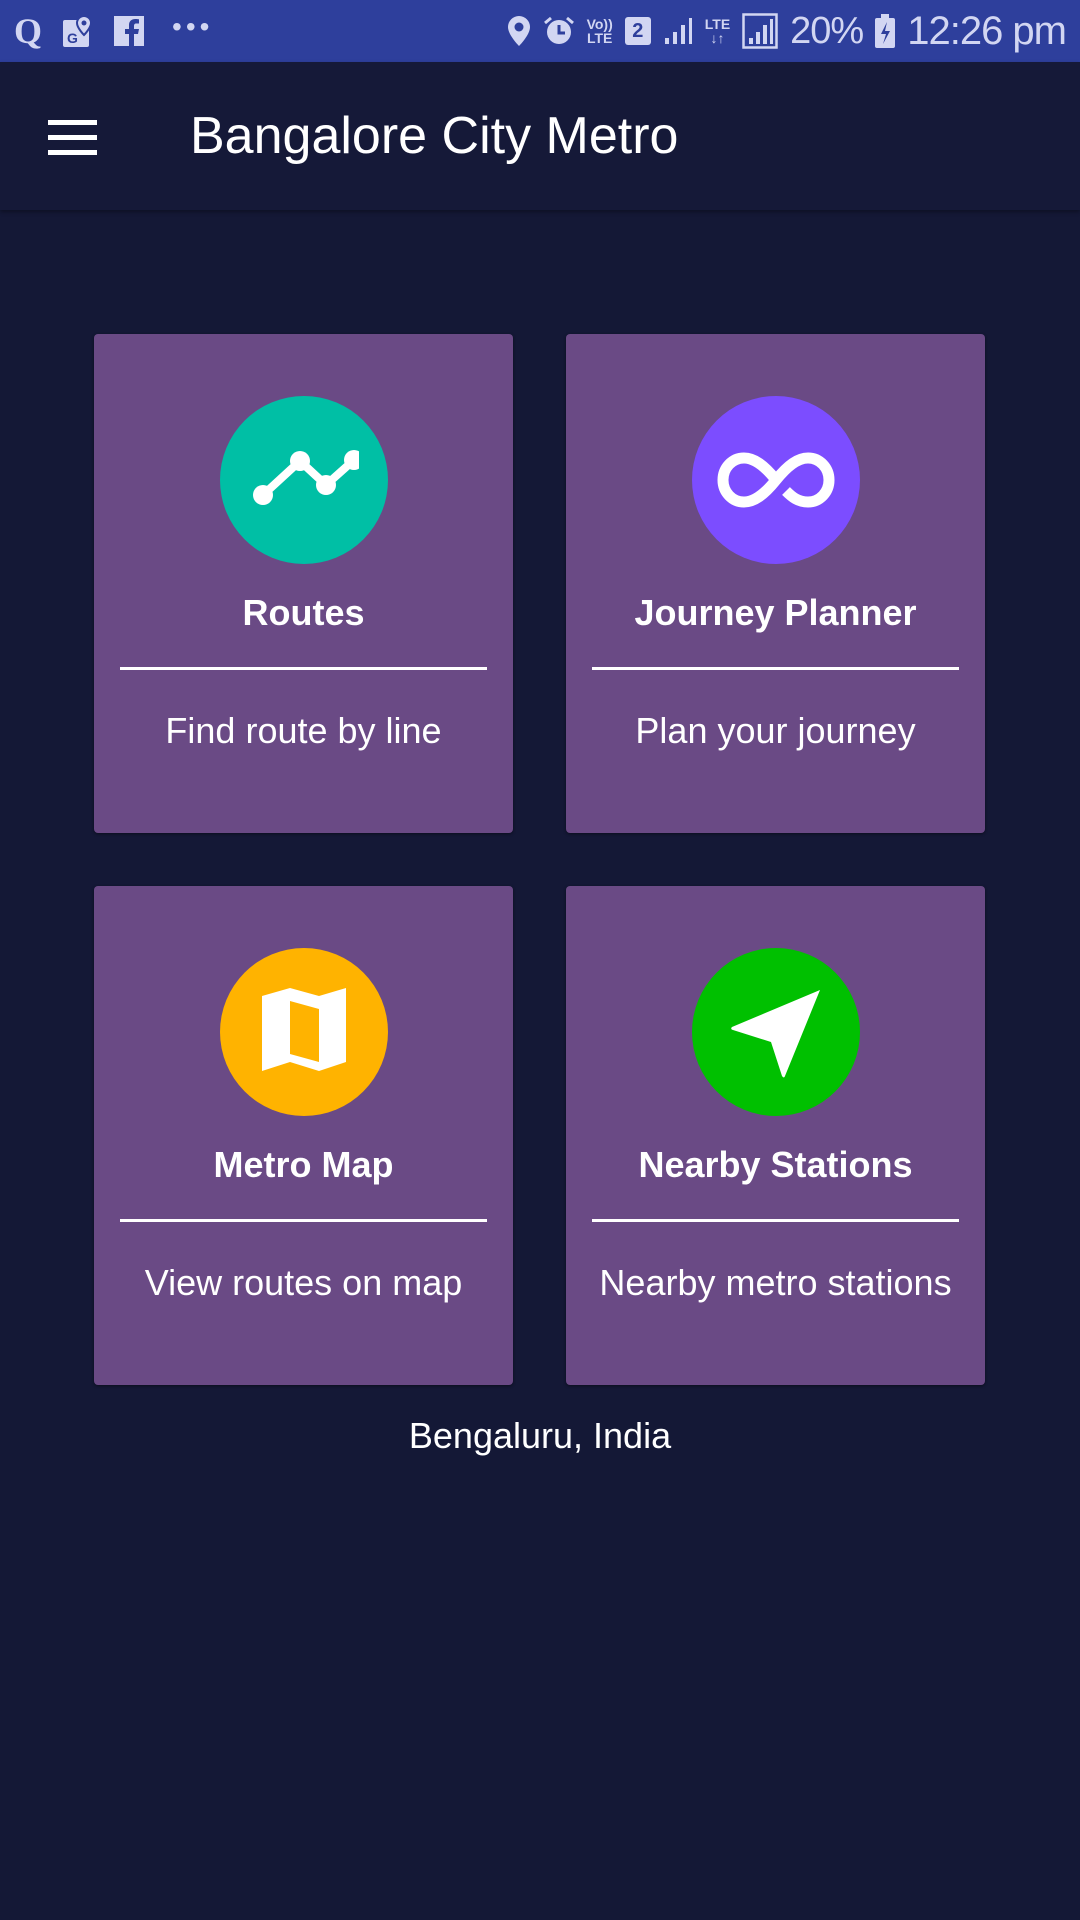  Describe the element at coordinates (303, 730) in the screenshot. I see `routes-subtitle: Find route by line` at that location.